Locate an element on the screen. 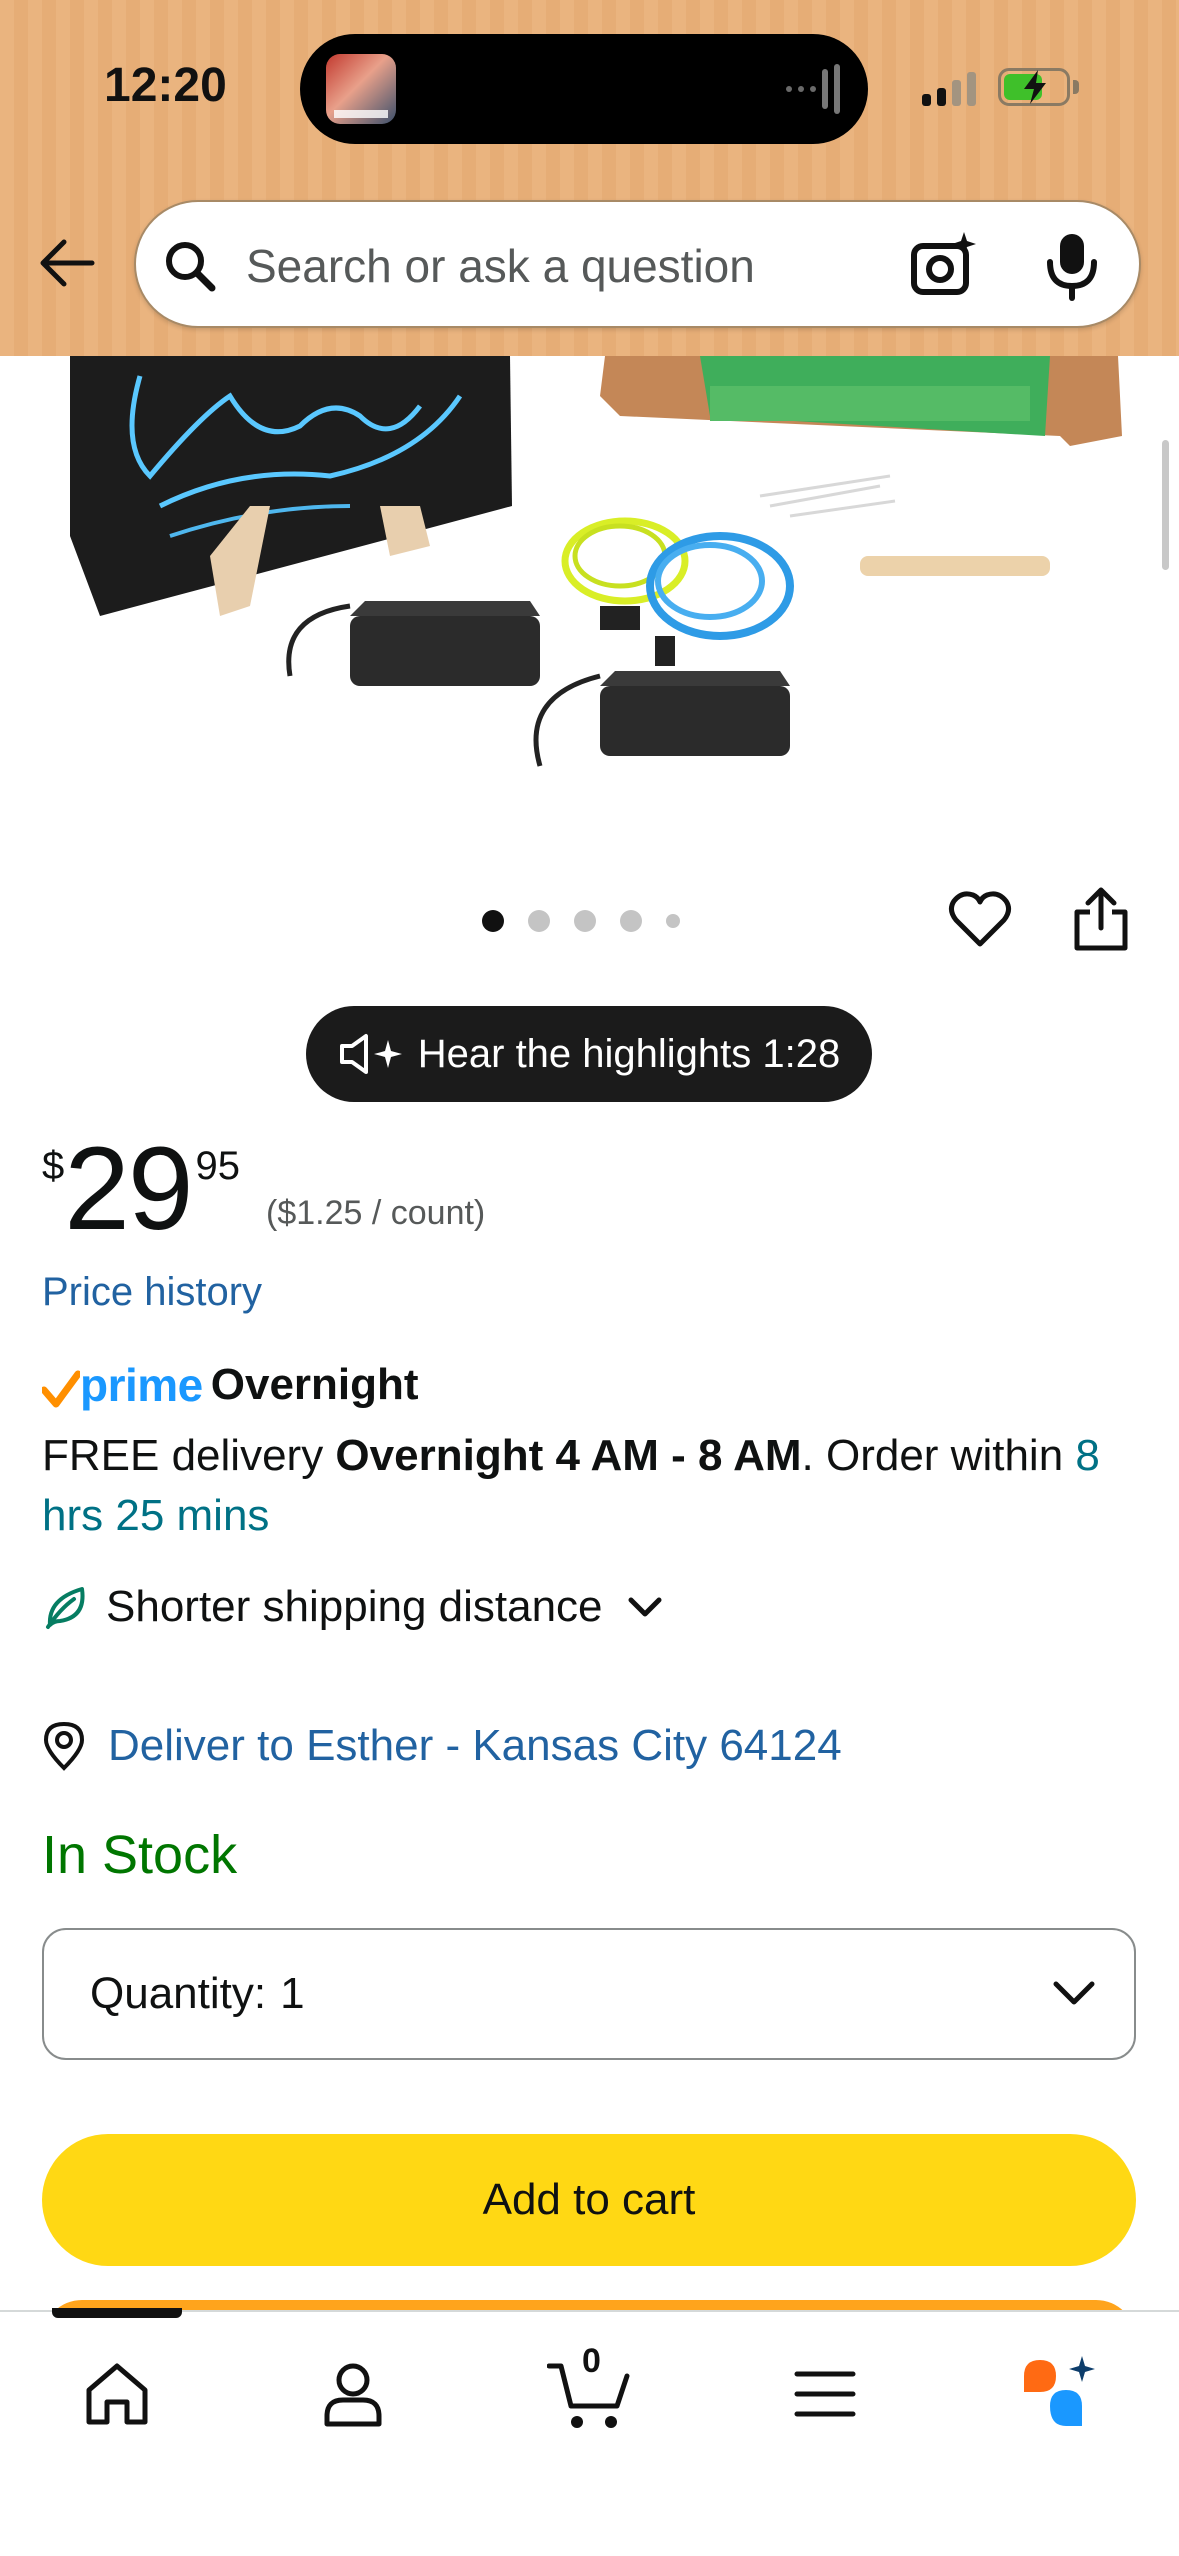 The image size is (1179, 2556). nav-cart: 0 is located at coordinates (590, 2391).